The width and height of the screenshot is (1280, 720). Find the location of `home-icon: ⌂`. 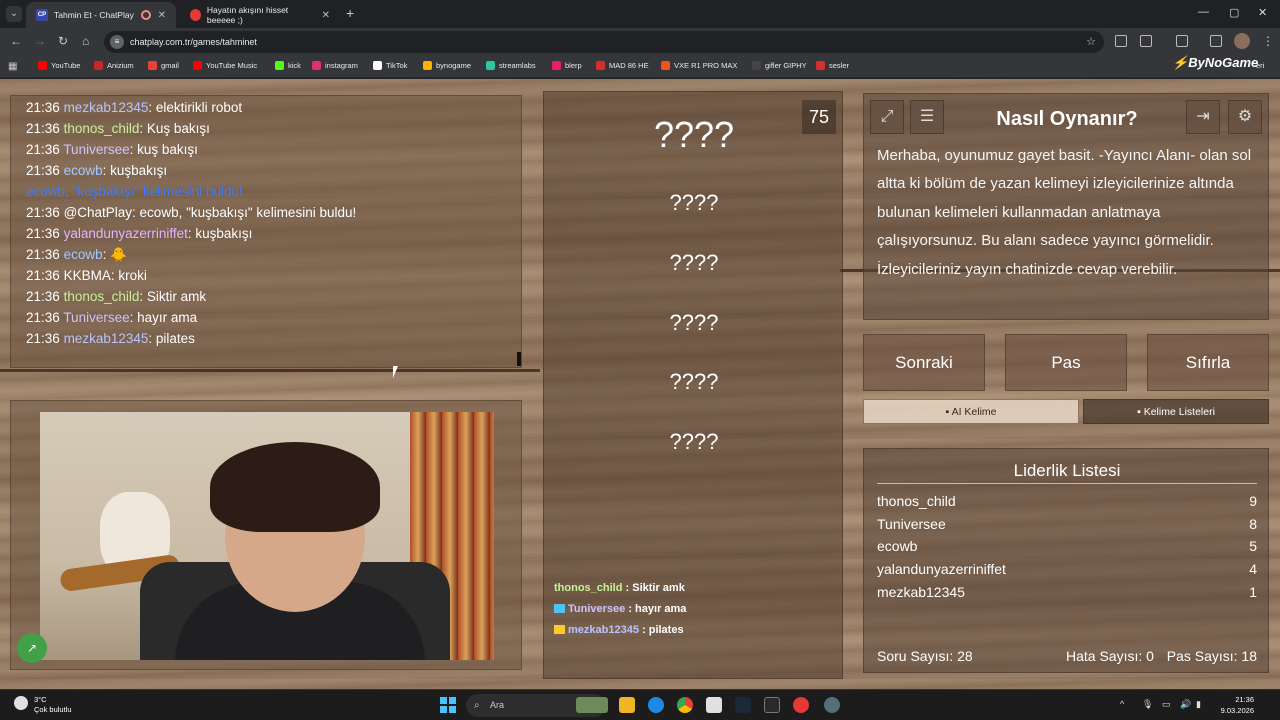

home-icon: ⌂ is located at coordinates (85, 41).